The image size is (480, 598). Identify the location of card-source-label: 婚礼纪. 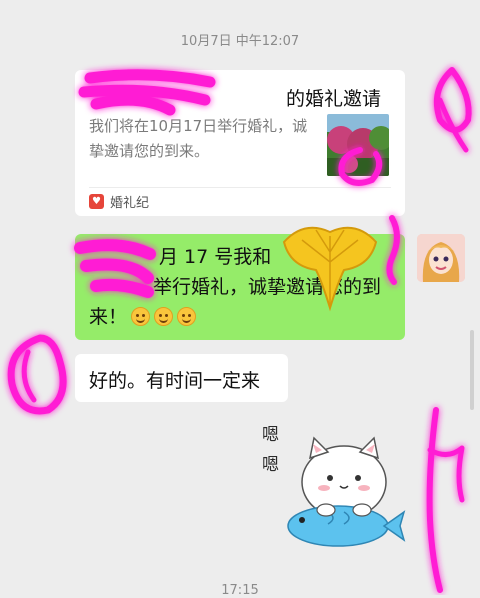
(130, 203).